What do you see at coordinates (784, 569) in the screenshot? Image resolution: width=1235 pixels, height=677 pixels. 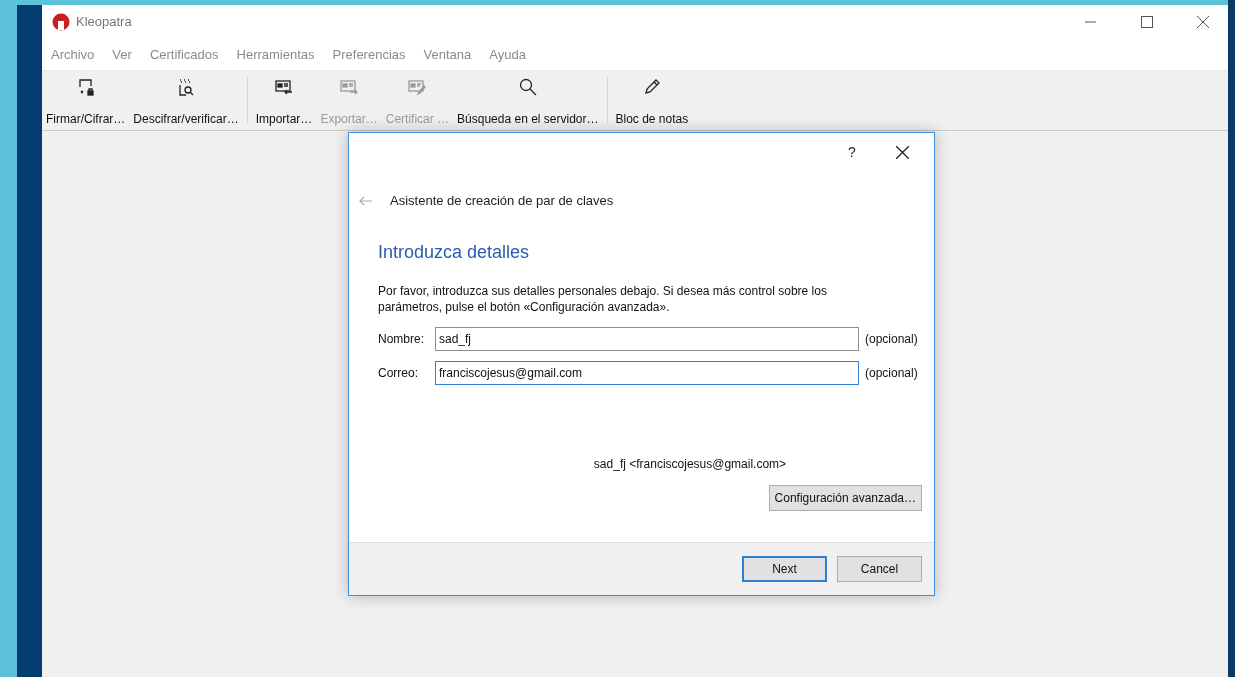 I see `dialog-button: Next` at bounding box center [784, 569].